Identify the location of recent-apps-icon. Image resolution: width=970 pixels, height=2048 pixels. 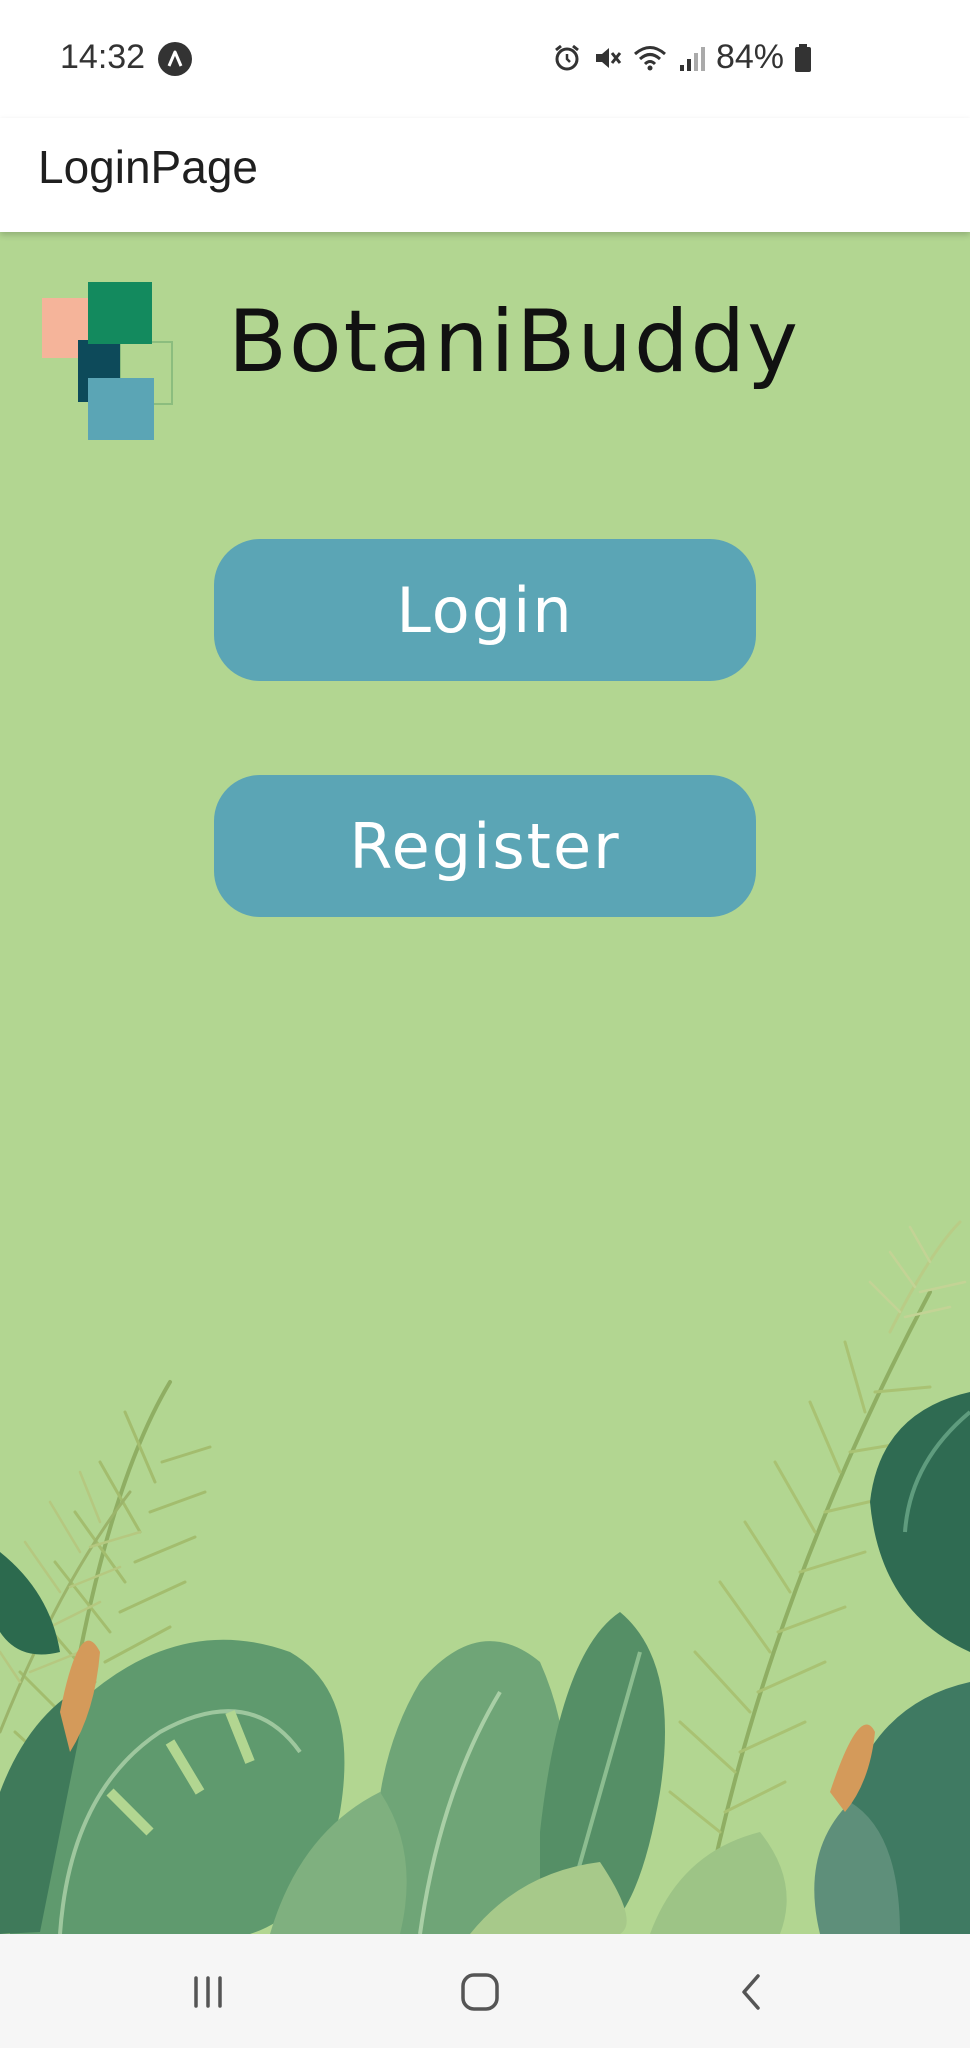
(208, 1992).